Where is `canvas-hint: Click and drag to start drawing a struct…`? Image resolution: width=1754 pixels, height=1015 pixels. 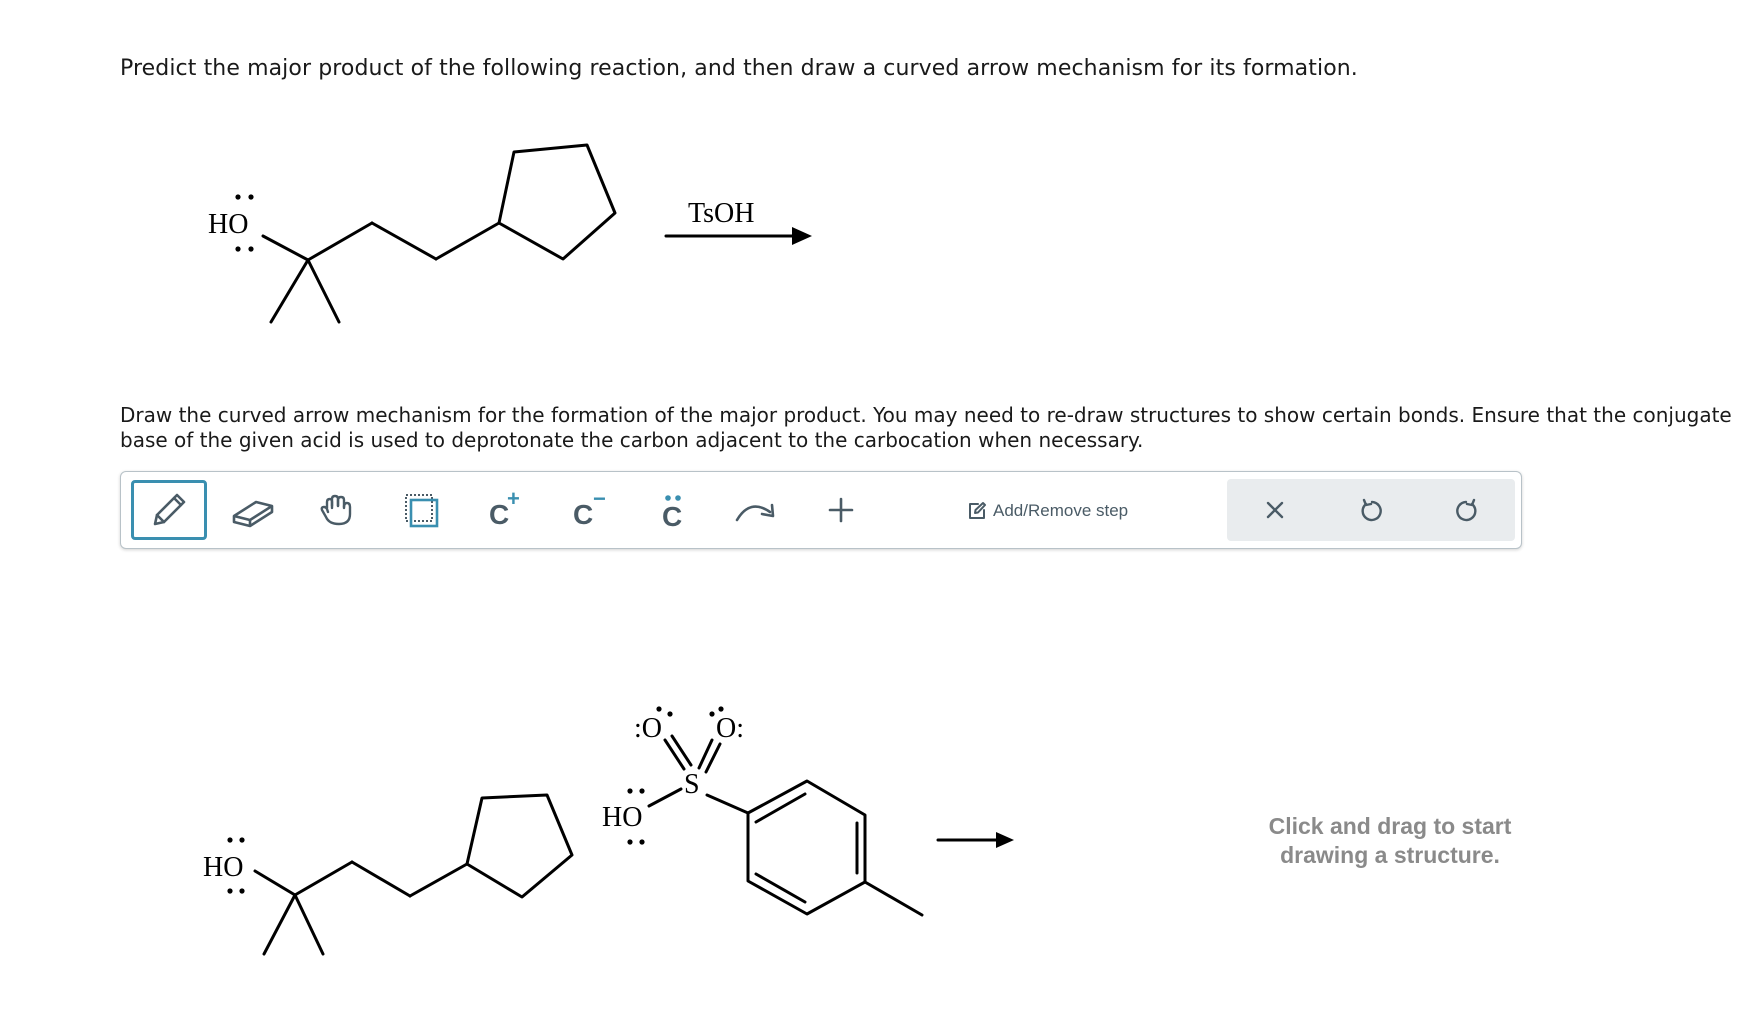 canvas-hint: Click and drag to start drawing a struct… is located at coordinates (1390, 841).